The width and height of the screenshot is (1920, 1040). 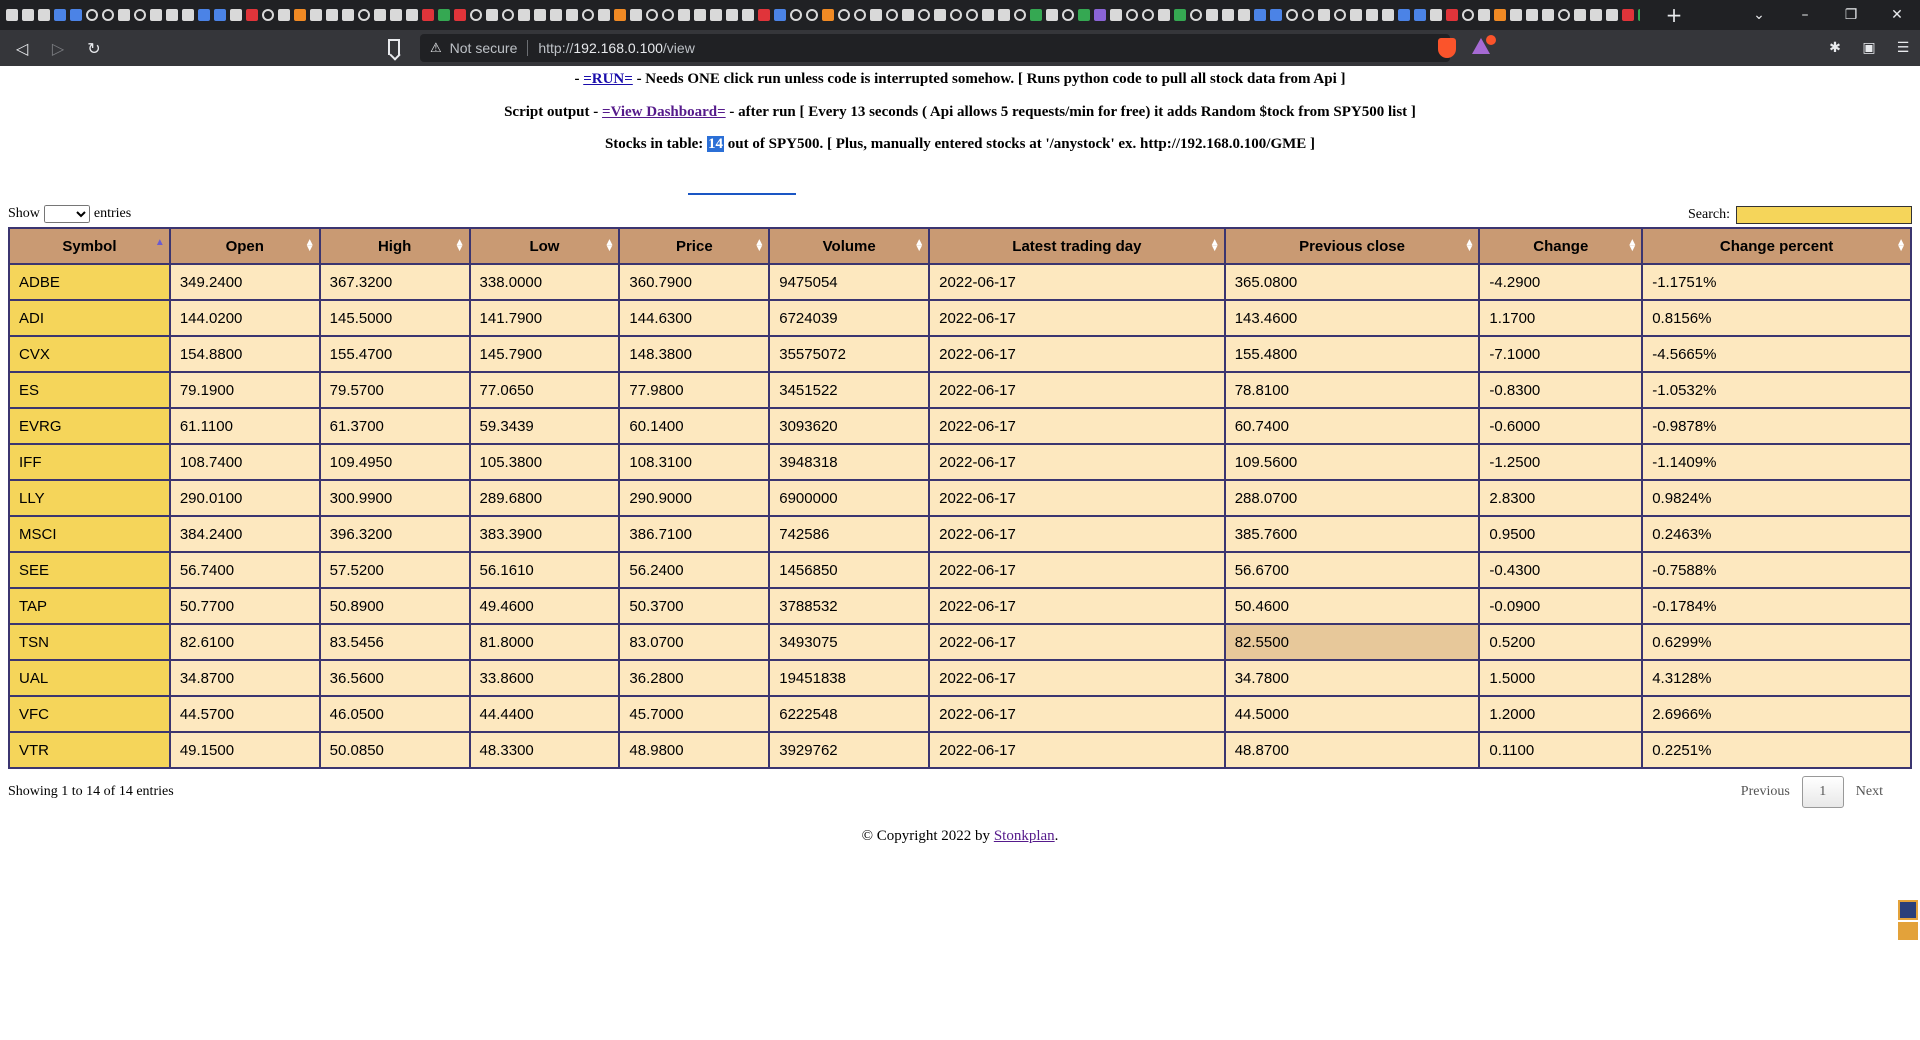 What do you see at coordinates (1909, 921) in the screenshot?
I see `side-widget` at bounding box center [1909, 921].